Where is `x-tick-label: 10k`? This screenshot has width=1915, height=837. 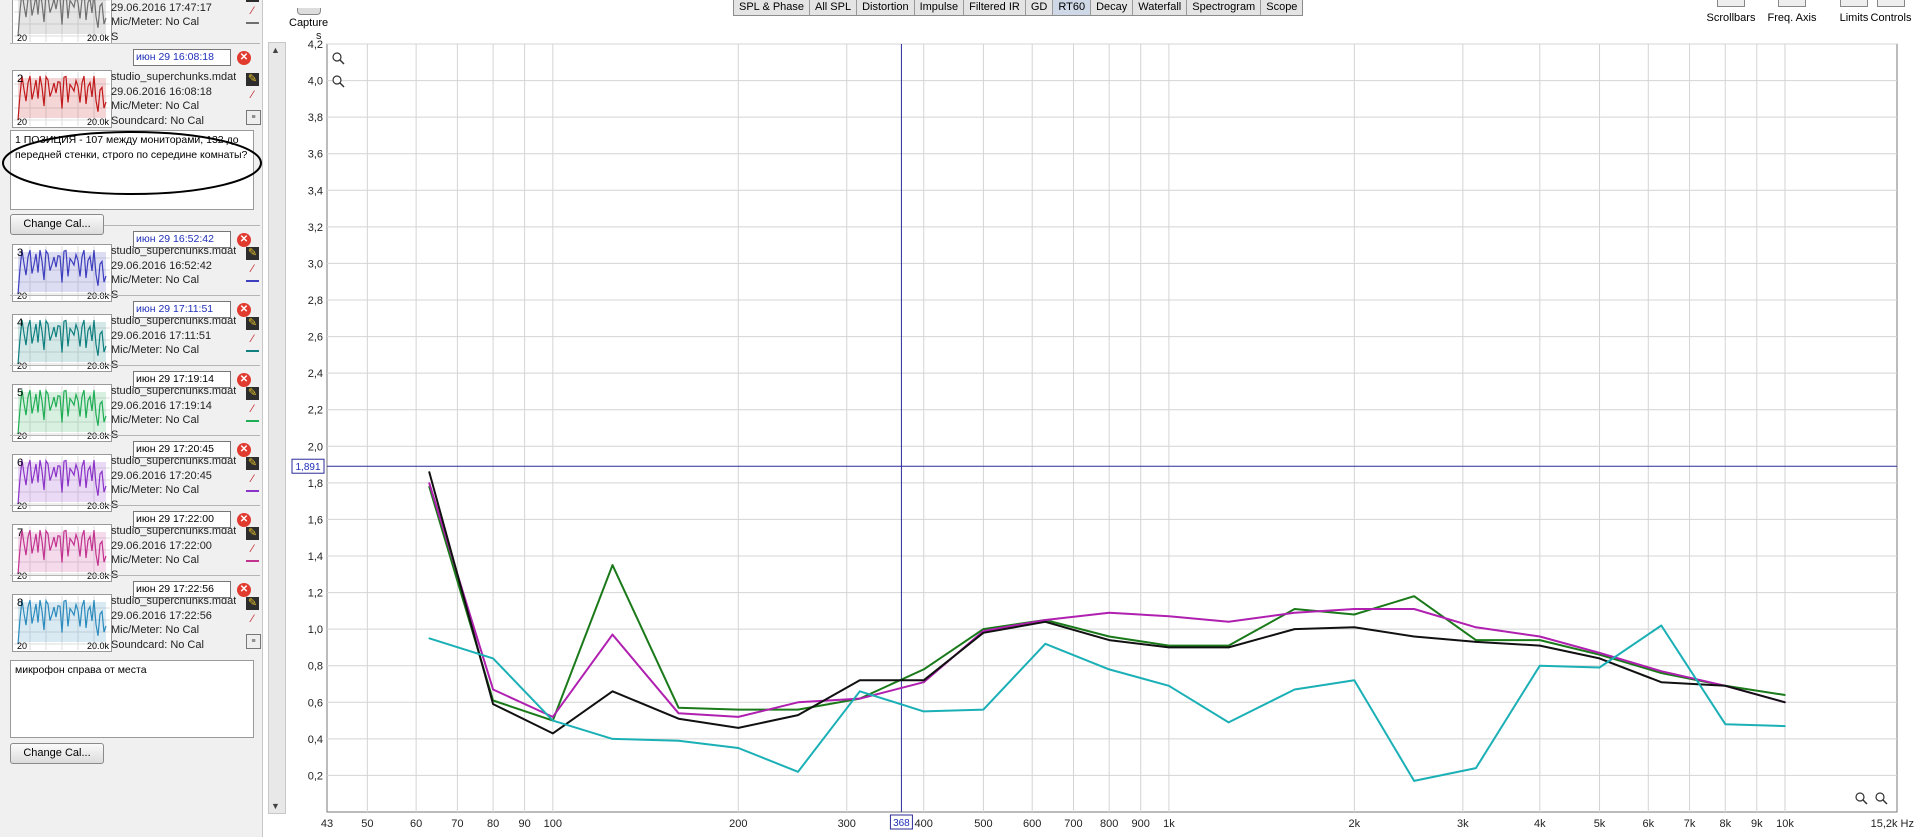
x-tick-label: 10k is located at coordinates (1785, 824).